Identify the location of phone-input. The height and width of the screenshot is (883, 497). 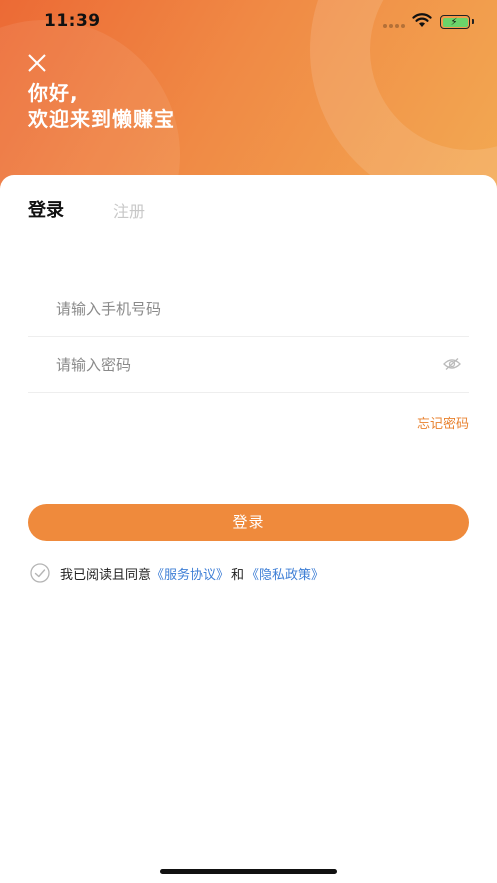
(241, 308).